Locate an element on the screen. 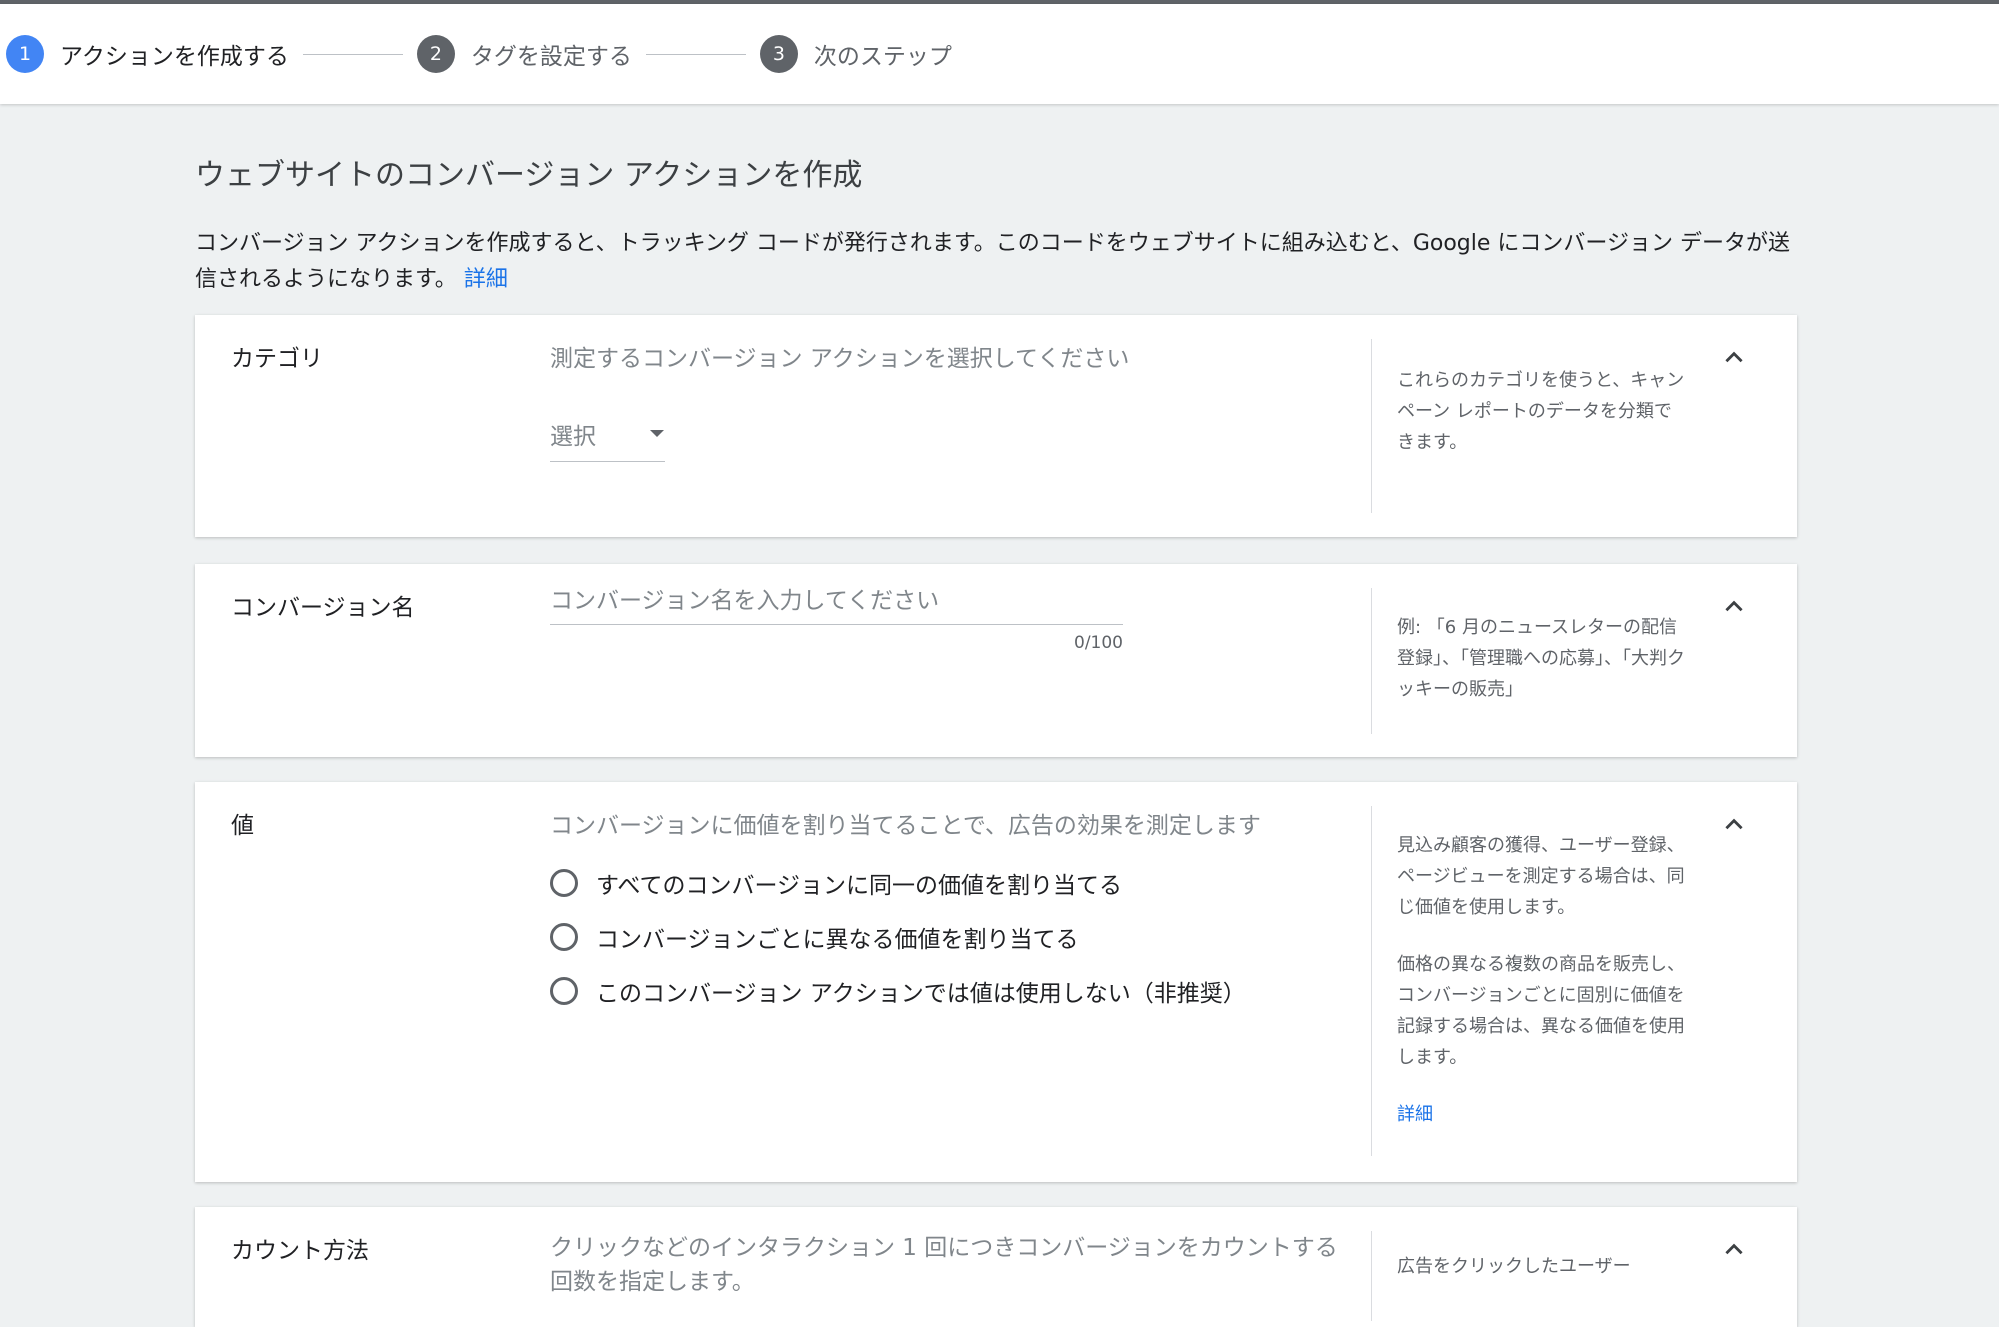  category-select: 選択 is located at coordinates (607, 439).